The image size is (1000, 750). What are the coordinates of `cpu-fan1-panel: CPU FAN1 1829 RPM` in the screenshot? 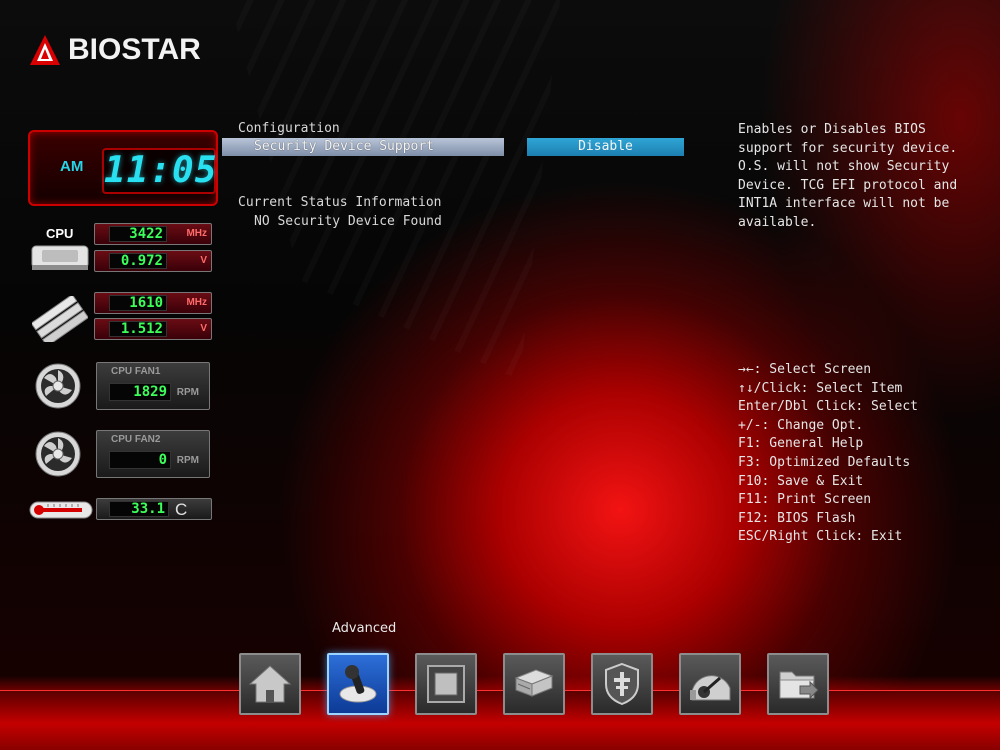 It's located at (153, 386).